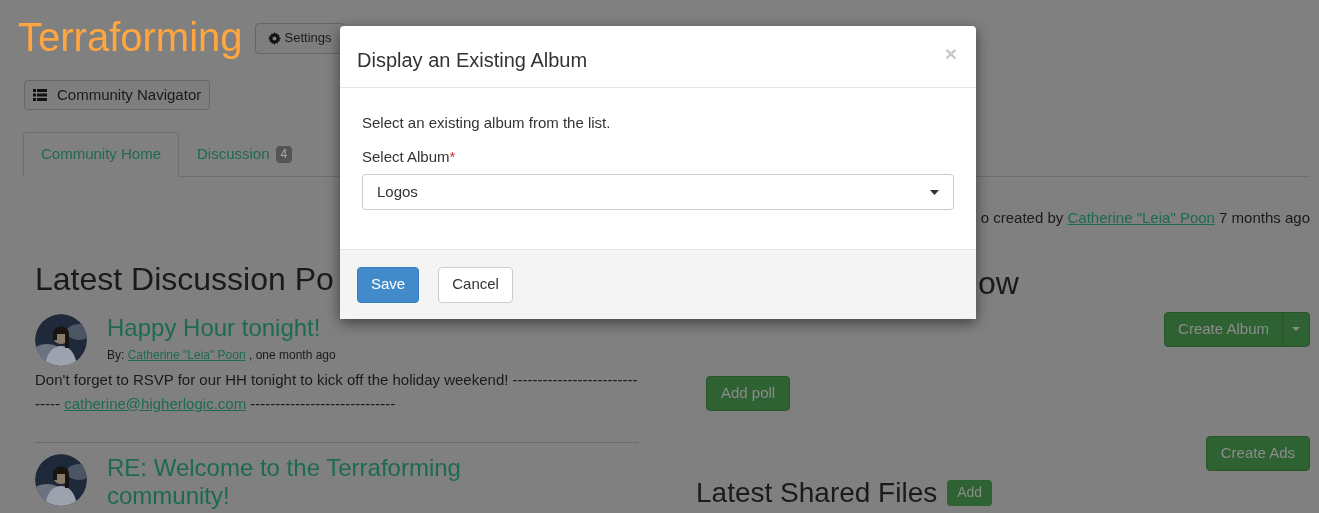 The height and width of the screenshot is (513, 1319). What do you see at coordinates (406, 156) in the screenshot?
I see `field-label: Select Album` at bounding box center [406, 156].